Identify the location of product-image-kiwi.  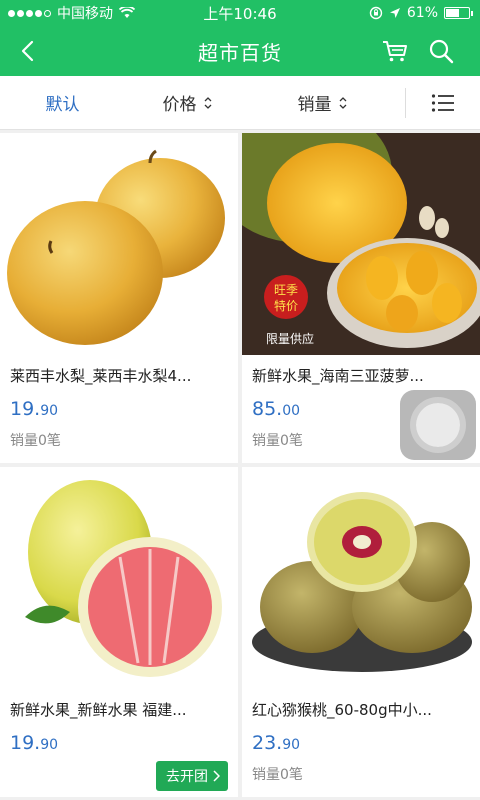
(361, 578).